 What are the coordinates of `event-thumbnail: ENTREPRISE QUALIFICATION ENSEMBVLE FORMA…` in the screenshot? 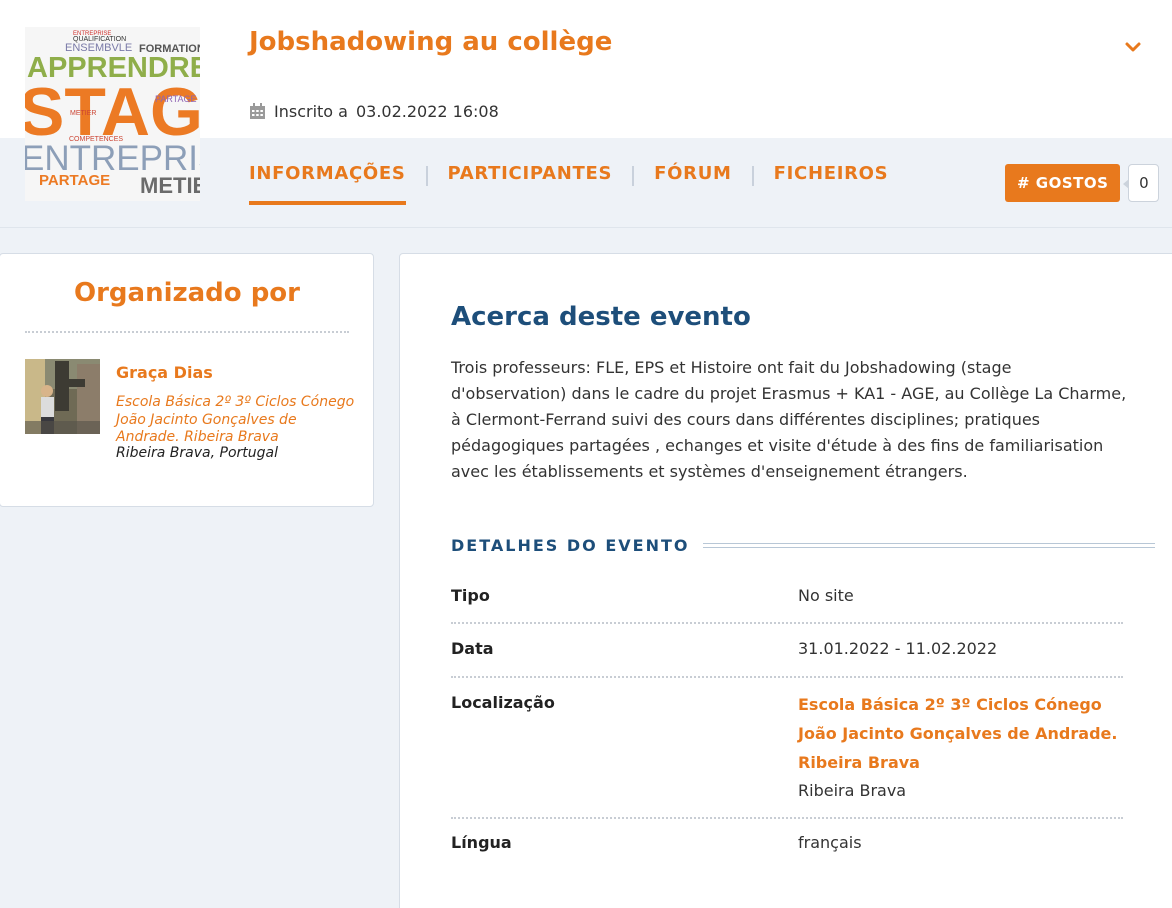 It's located at (112, 114).